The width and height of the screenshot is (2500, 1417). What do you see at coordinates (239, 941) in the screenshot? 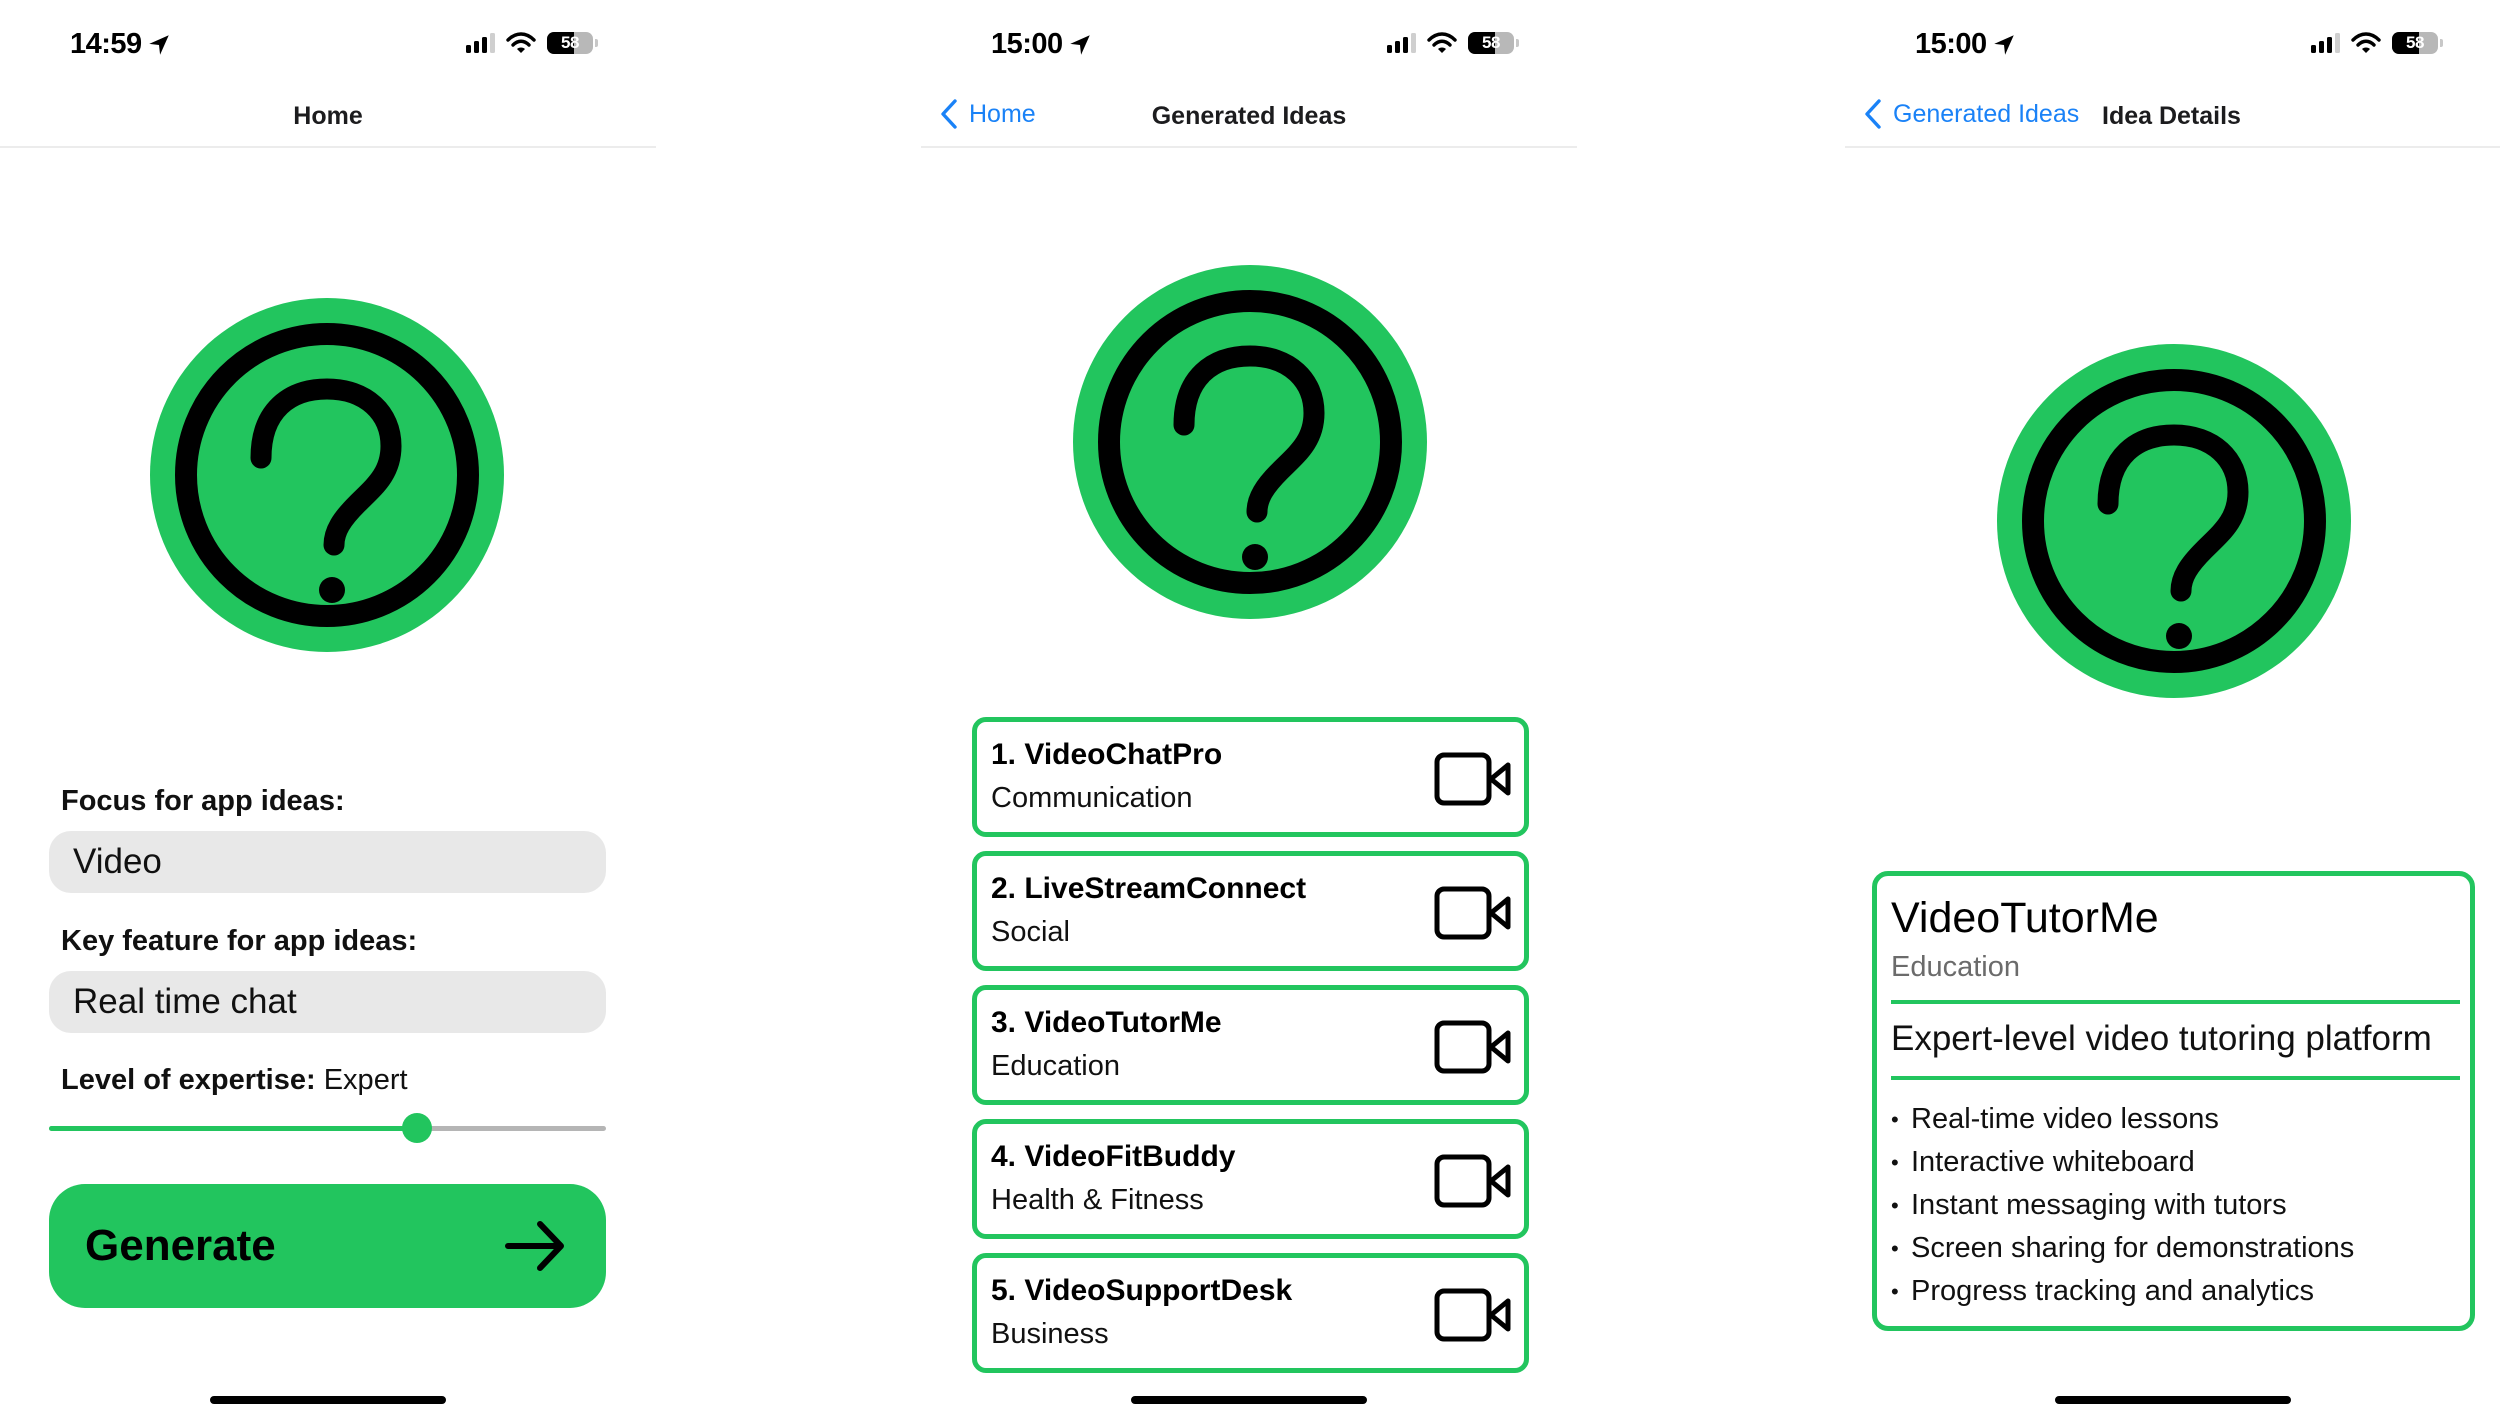
I see `key-feature-label: Key feature for app ideas:` at bounding box center [239, 941].